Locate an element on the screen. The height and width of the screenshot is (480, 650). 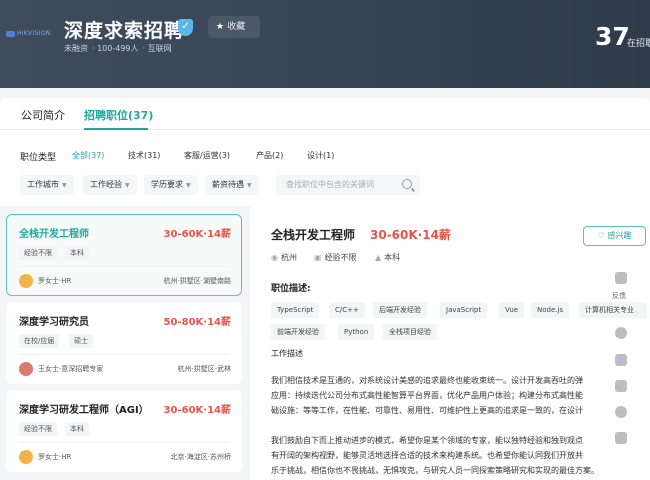
skill-tag: 计算机相关专业 is located at coordinates (613, 310).